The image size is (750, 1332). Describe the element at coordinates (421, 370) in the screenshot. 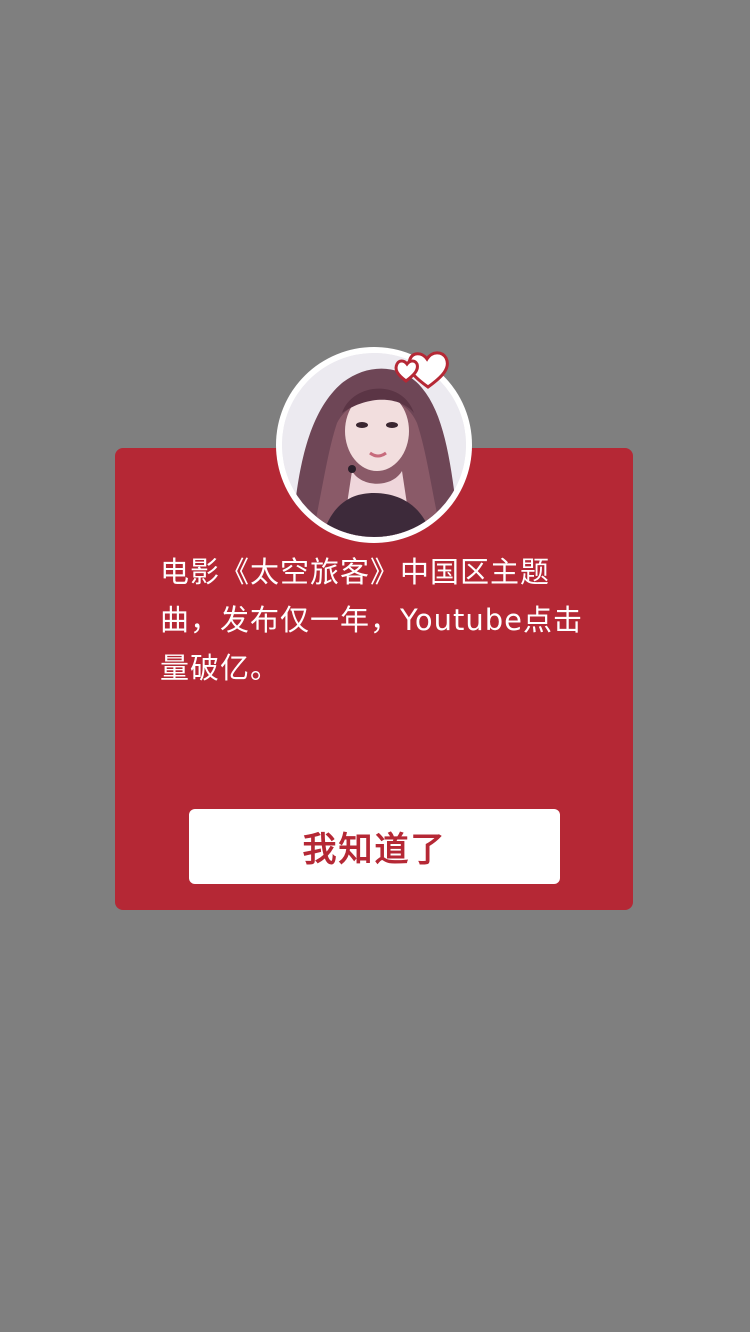

I see `double-heart-icon` at that location.